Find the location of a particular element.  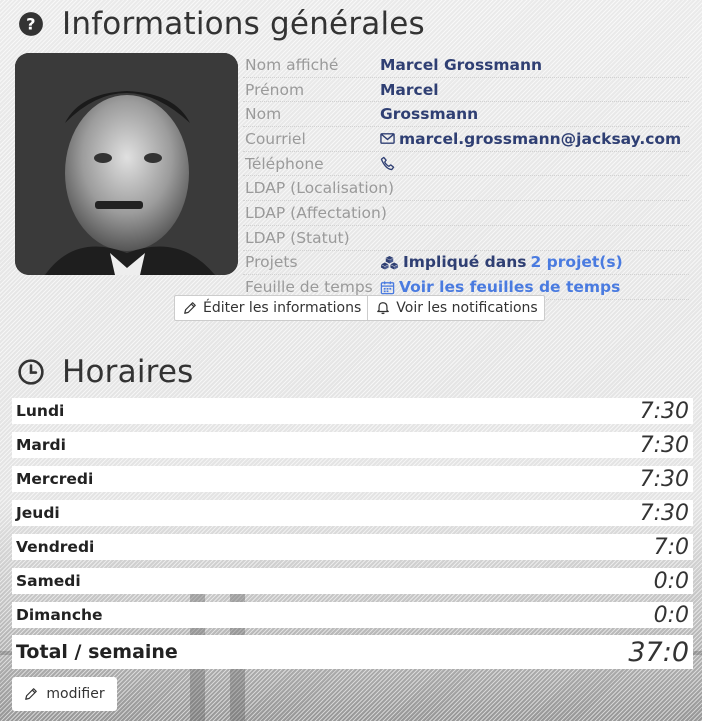

hours-row-dimanche: Dimanche 0:0 is located at coordinates (352, 615).